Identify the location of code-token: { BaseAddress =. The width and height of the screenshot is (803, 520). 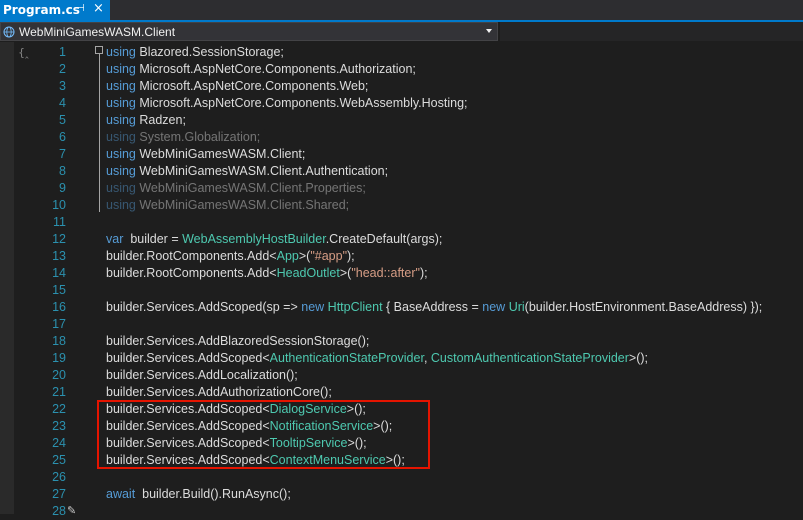
(432, 307).